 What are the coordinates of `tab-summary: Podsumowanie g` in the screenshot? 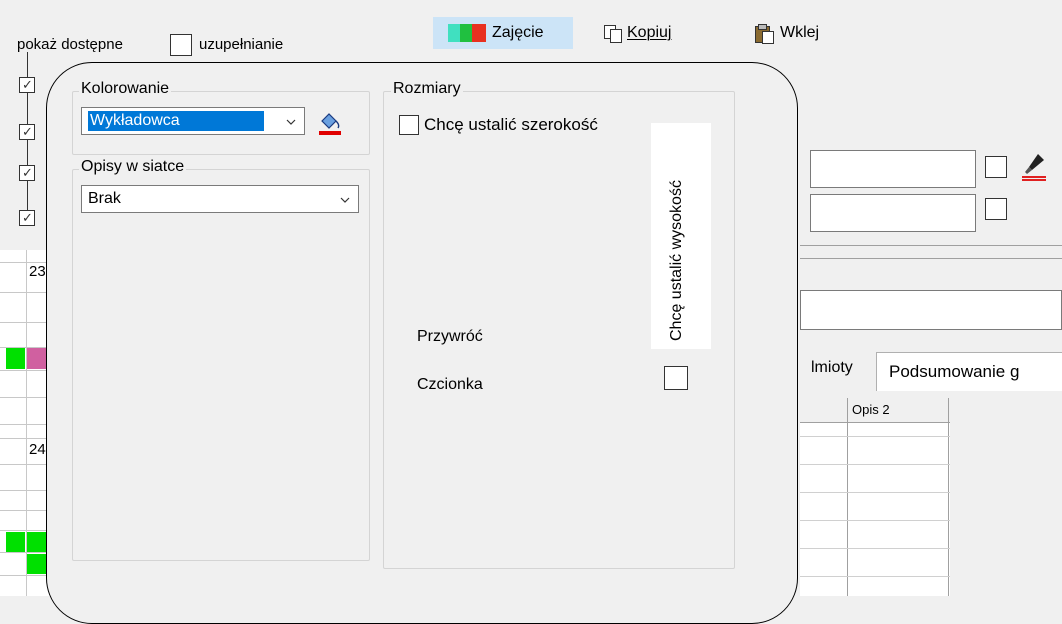 It's located at (969, 371).